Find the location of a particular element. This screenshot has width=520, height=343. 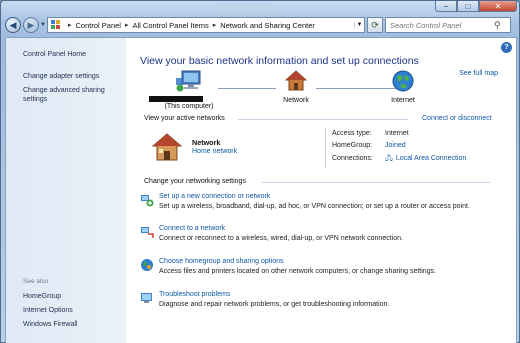

homegroup-label: HomeGroup: is located at coordinates (352, 145).